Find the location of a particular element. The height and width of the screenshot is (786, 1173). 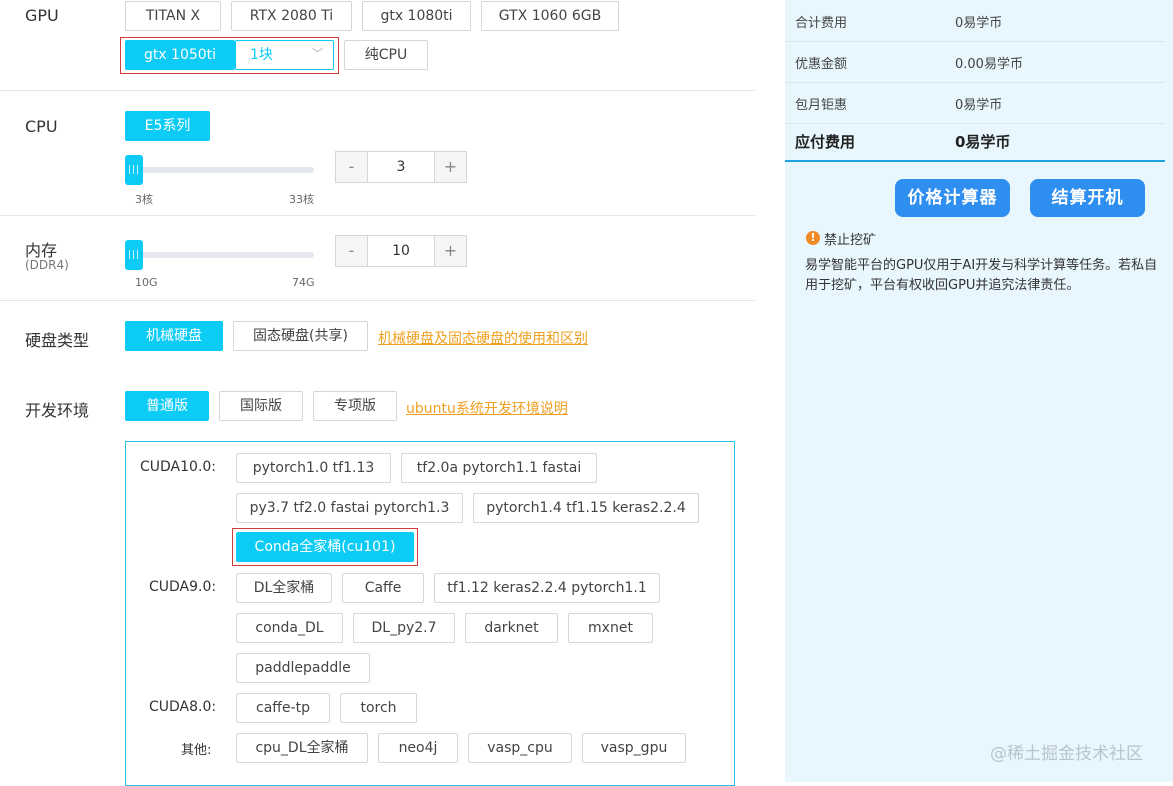

cpu-series-button: E5系列 is located at coordinates (167, 126).